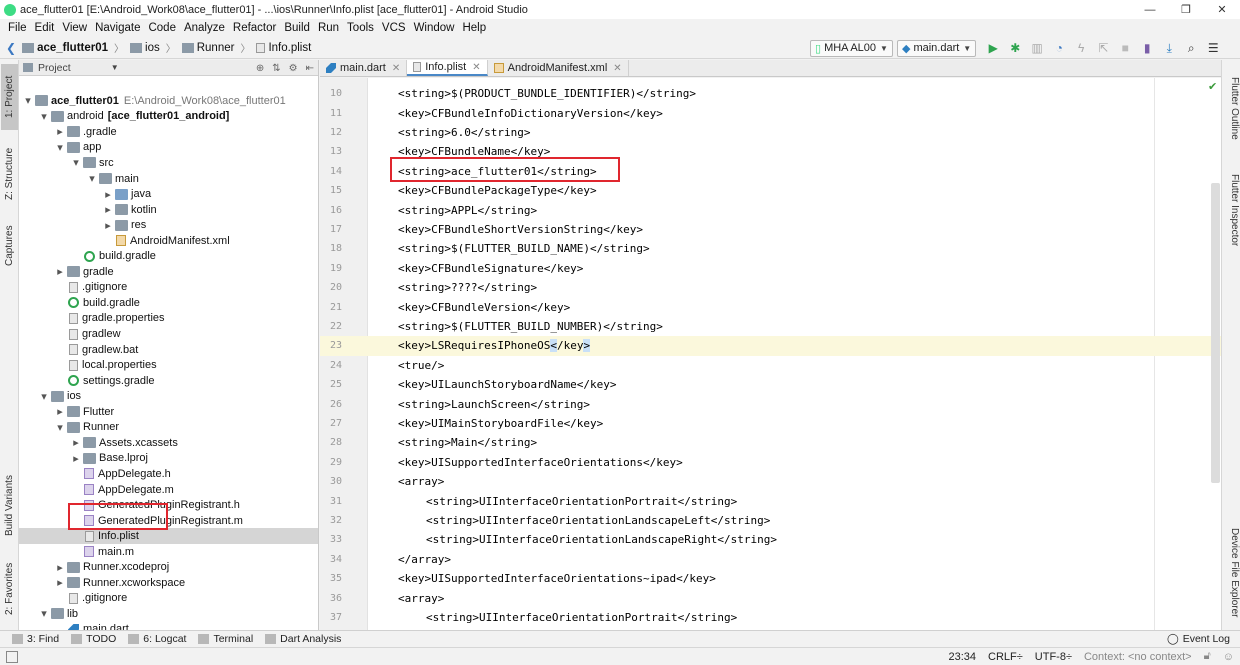 The width and height of the screenshot is (1240, 665). Describe the element at coordinates (54, 68) in the screenshot. I see `project-panel-title: Project` at that location.